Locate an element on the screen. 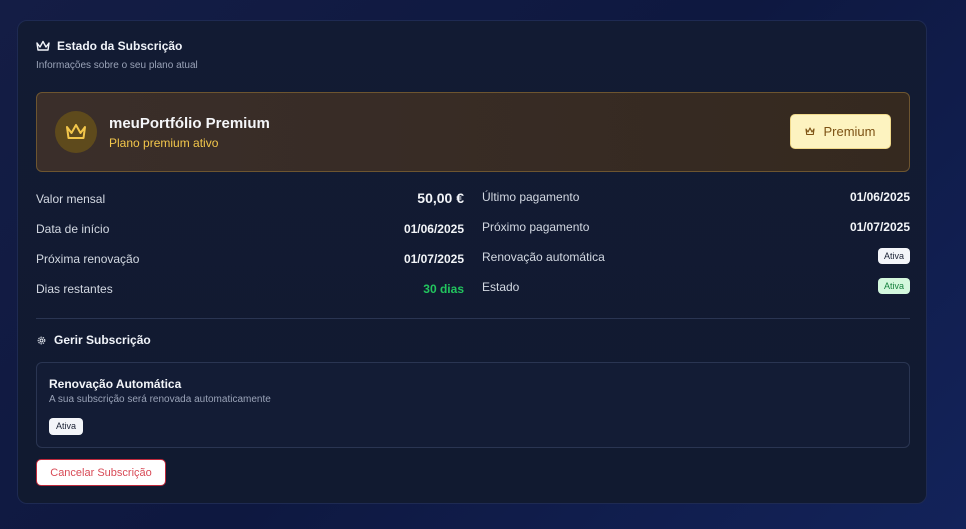 The height and width of the screenshot is (529, 966). premium-button: Premium is located at coordinates (840, 131).